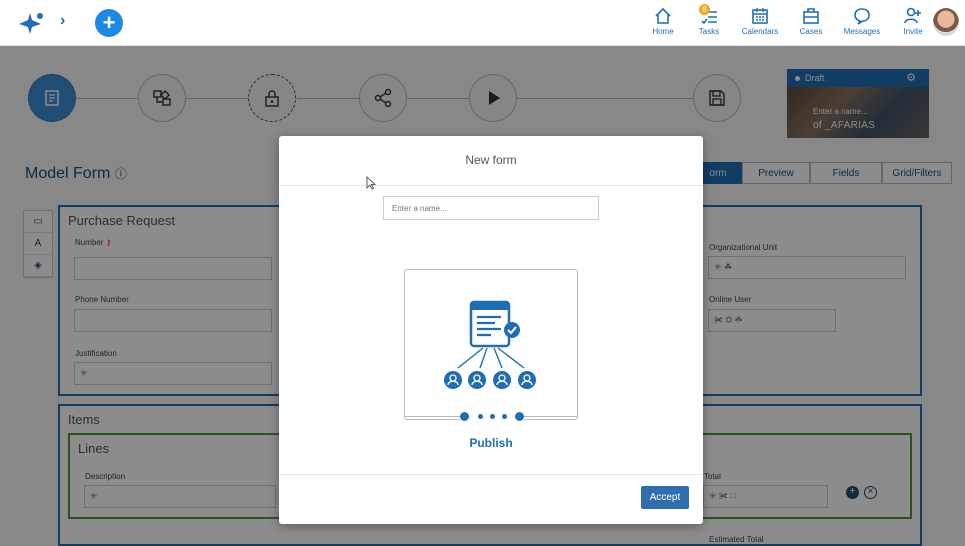 Image resolution: width=965 pixels, height=546 pixels. Describe the element at coordinates (709, 20) in the screenshot. I see `nav-tasks: 8 Tasks` at that location.